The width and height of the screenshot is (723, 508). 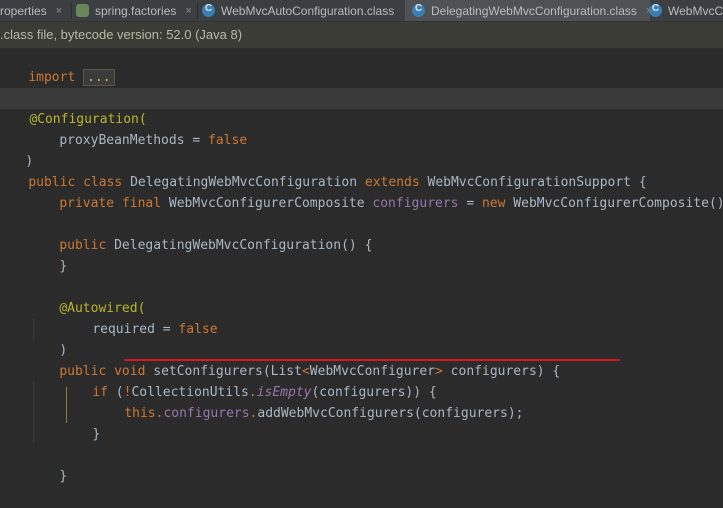 I want to click on tab-delegatingwebmvcconfiguration: DelegatingWebMvcConfiguration.class ×, so click(x=527, y=10).